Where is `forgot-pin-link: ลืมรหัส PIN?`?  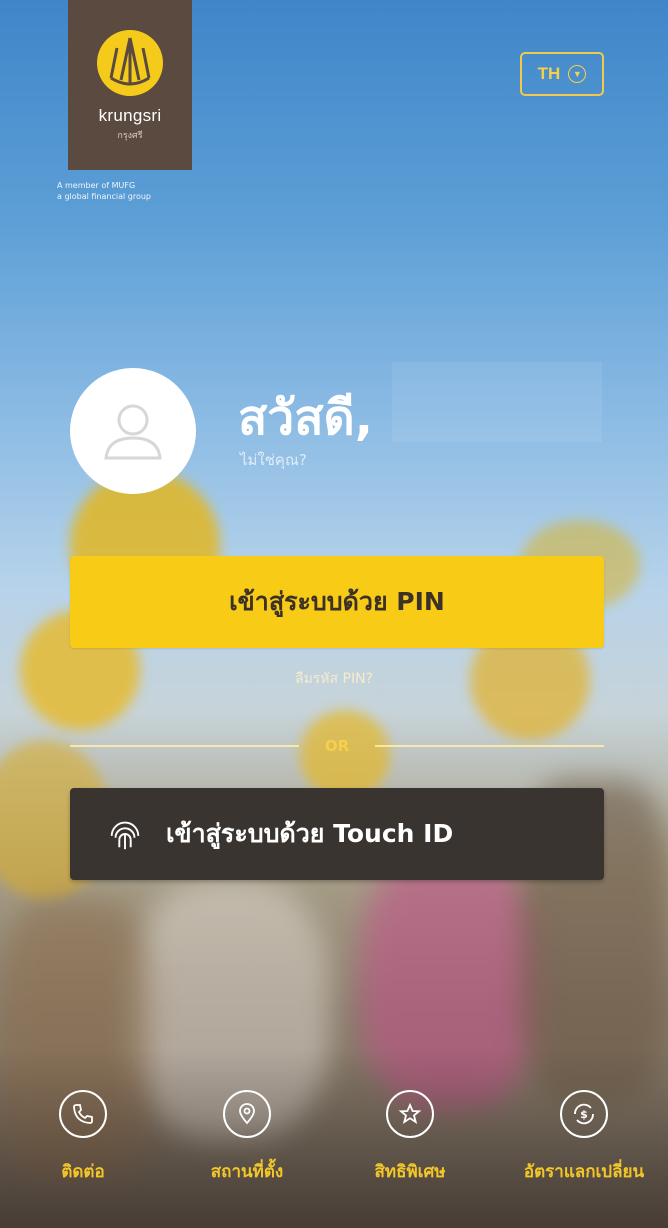
forgot-pin-link: ลืมรหัส PIN? is located at coordinates (334, 679).